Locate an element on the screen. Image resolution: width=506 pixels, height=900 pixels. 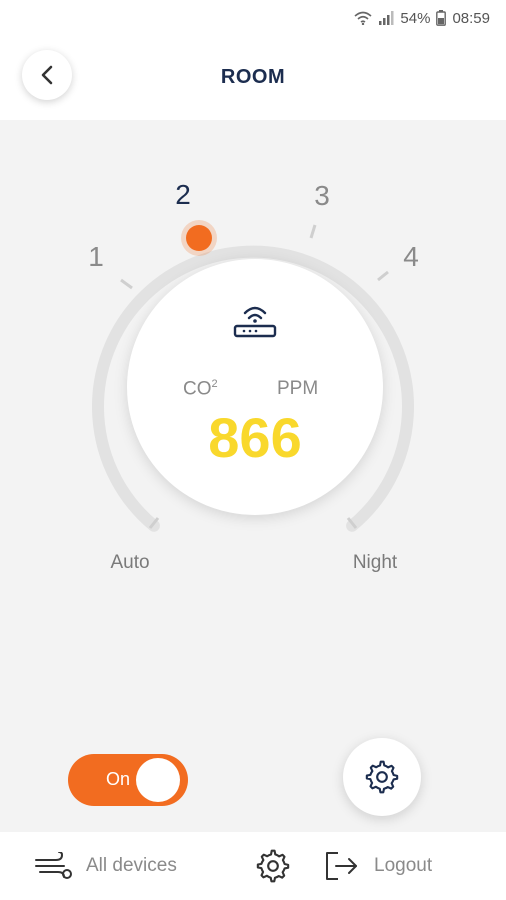
wifi-icon is located at coordinates (363, 18).